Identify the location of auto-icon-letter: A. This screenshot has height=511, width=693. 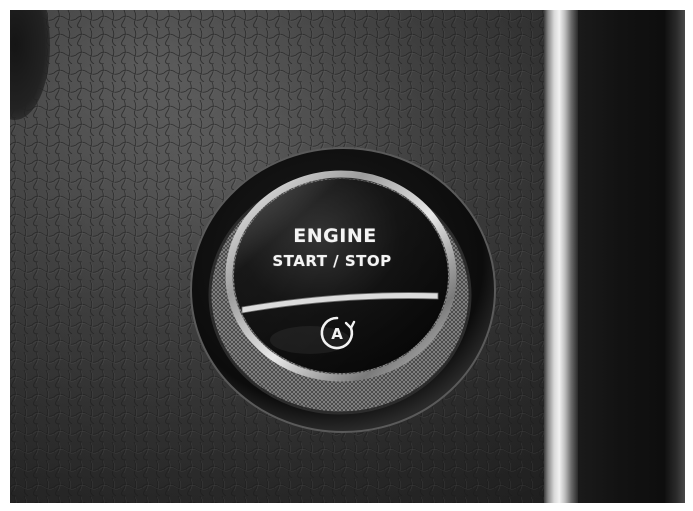
(337, 334).